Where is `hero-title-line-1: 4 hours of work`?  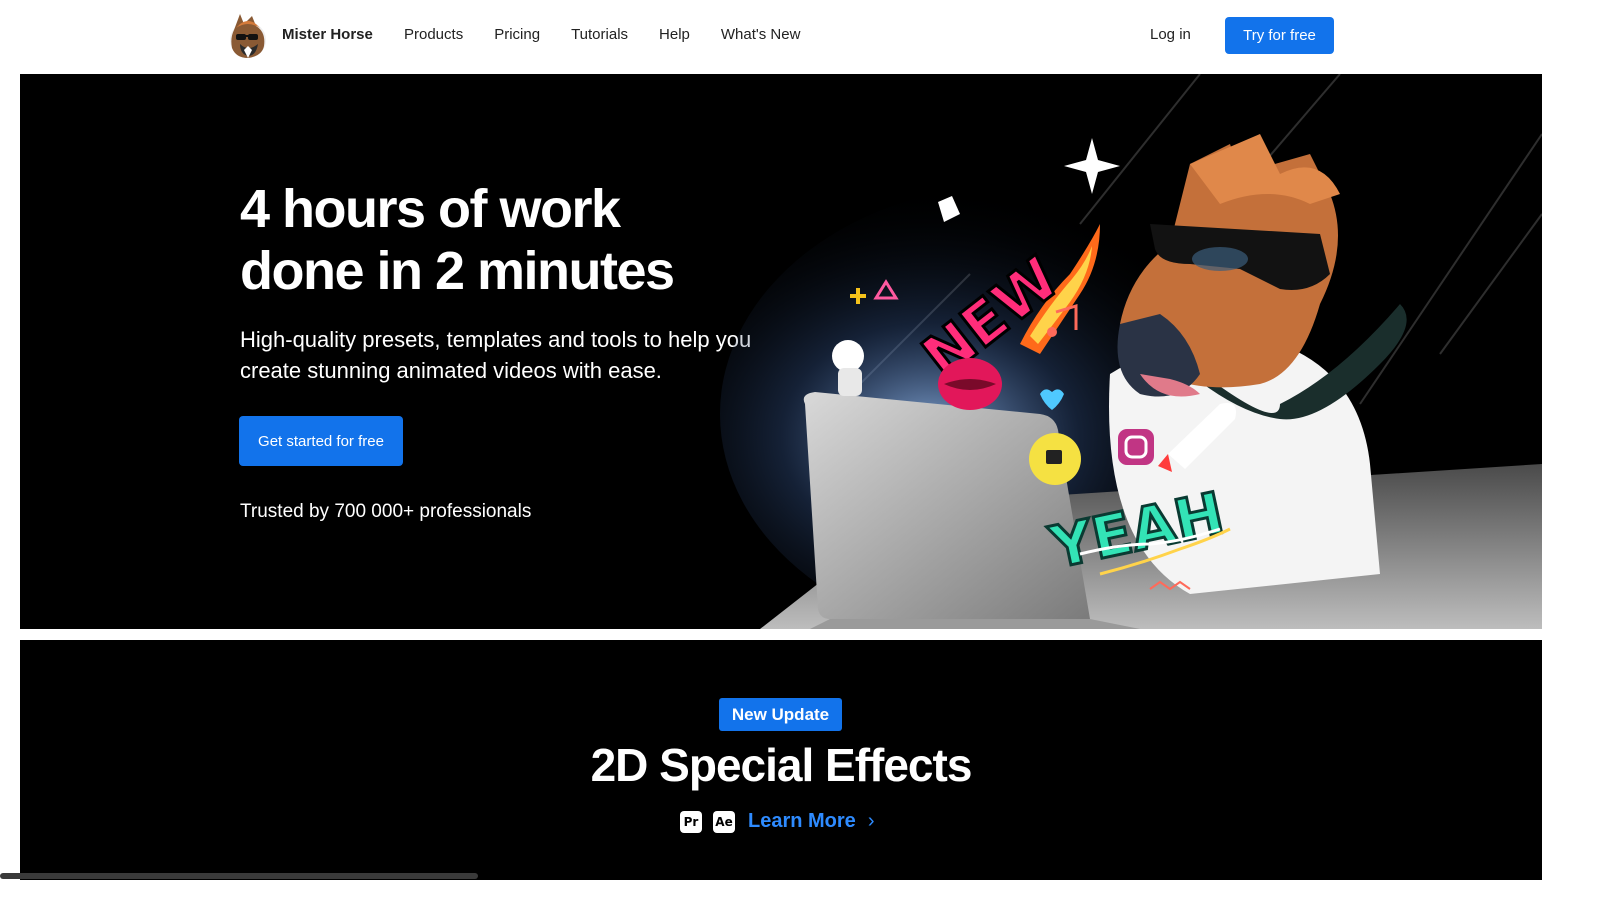 hero-title-line-1: 4 hours of work is located at coordinates (430, 209).